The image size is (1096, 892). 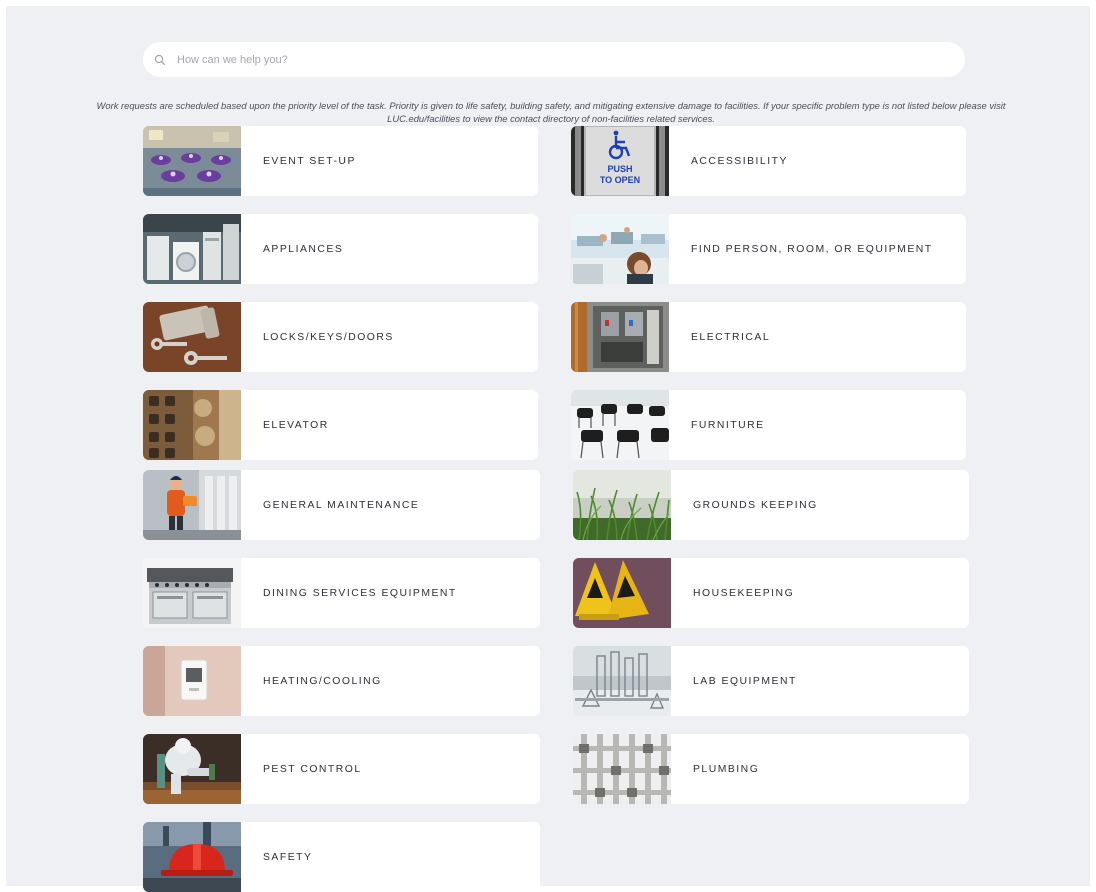 I want to click on pest-control-worker-image, so click(x=192, y=769).